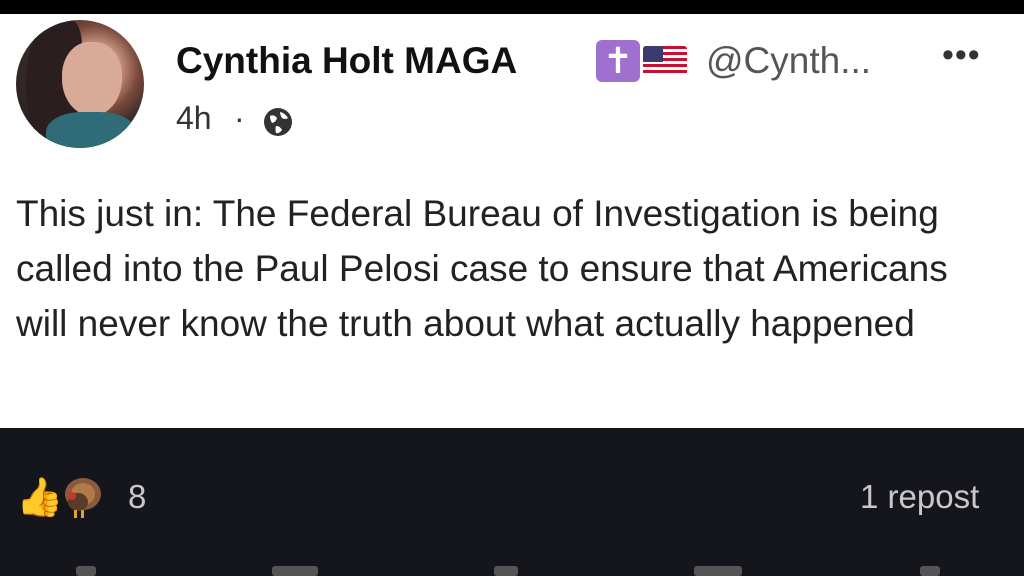  Describe the element at coordinates (506, 571) in the screenshot. I see `like-icon` at that location.